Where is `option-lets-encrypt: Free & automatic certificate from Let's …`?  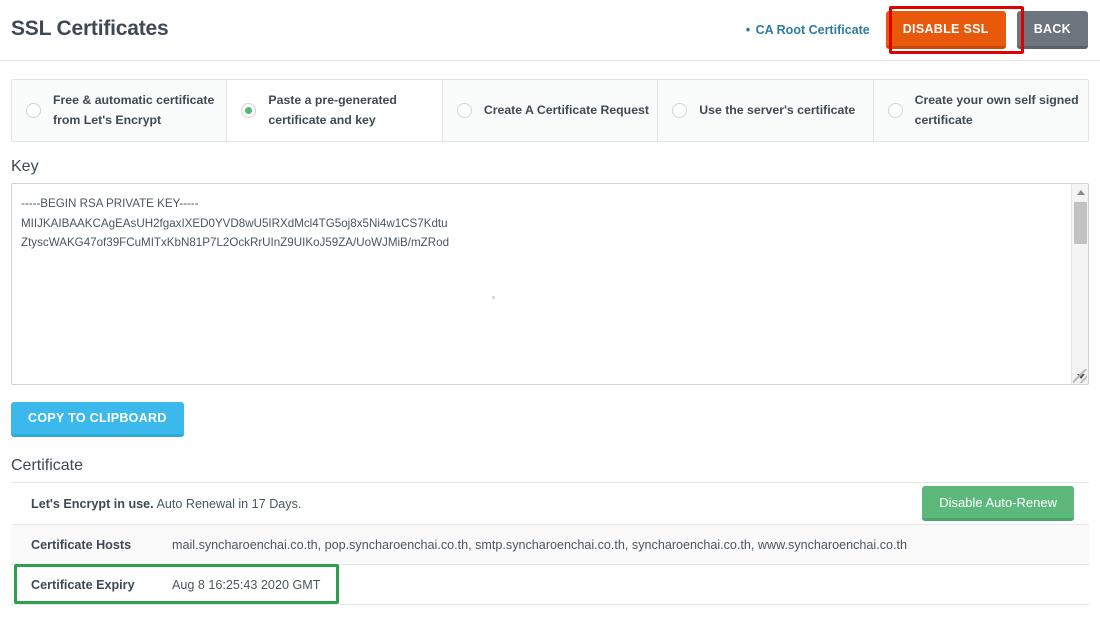 option-lets-encrypt: Free & automatic certificate from Let's … is located at coordinates (120, 110).